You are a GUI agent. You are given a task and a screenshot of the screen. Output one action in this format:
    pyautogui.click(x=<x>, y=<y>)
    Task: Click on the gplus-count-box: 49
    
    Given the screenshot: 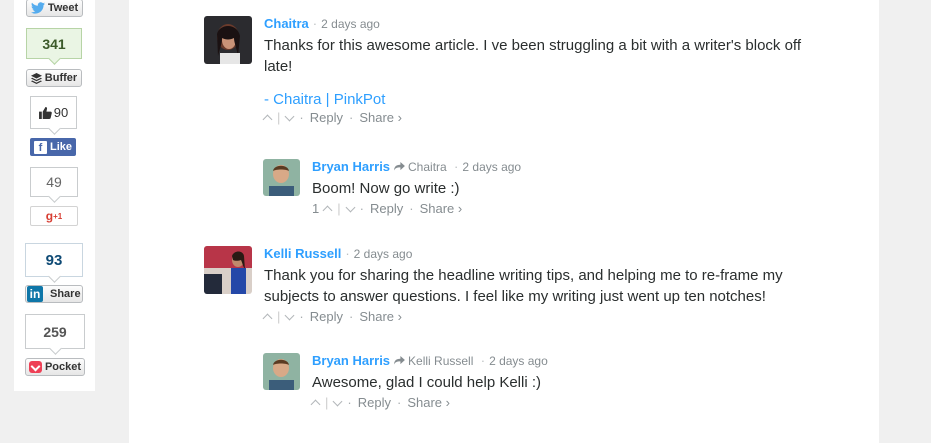 What is the action you would take?
    pyautogui.click(x=54, y=185)
    